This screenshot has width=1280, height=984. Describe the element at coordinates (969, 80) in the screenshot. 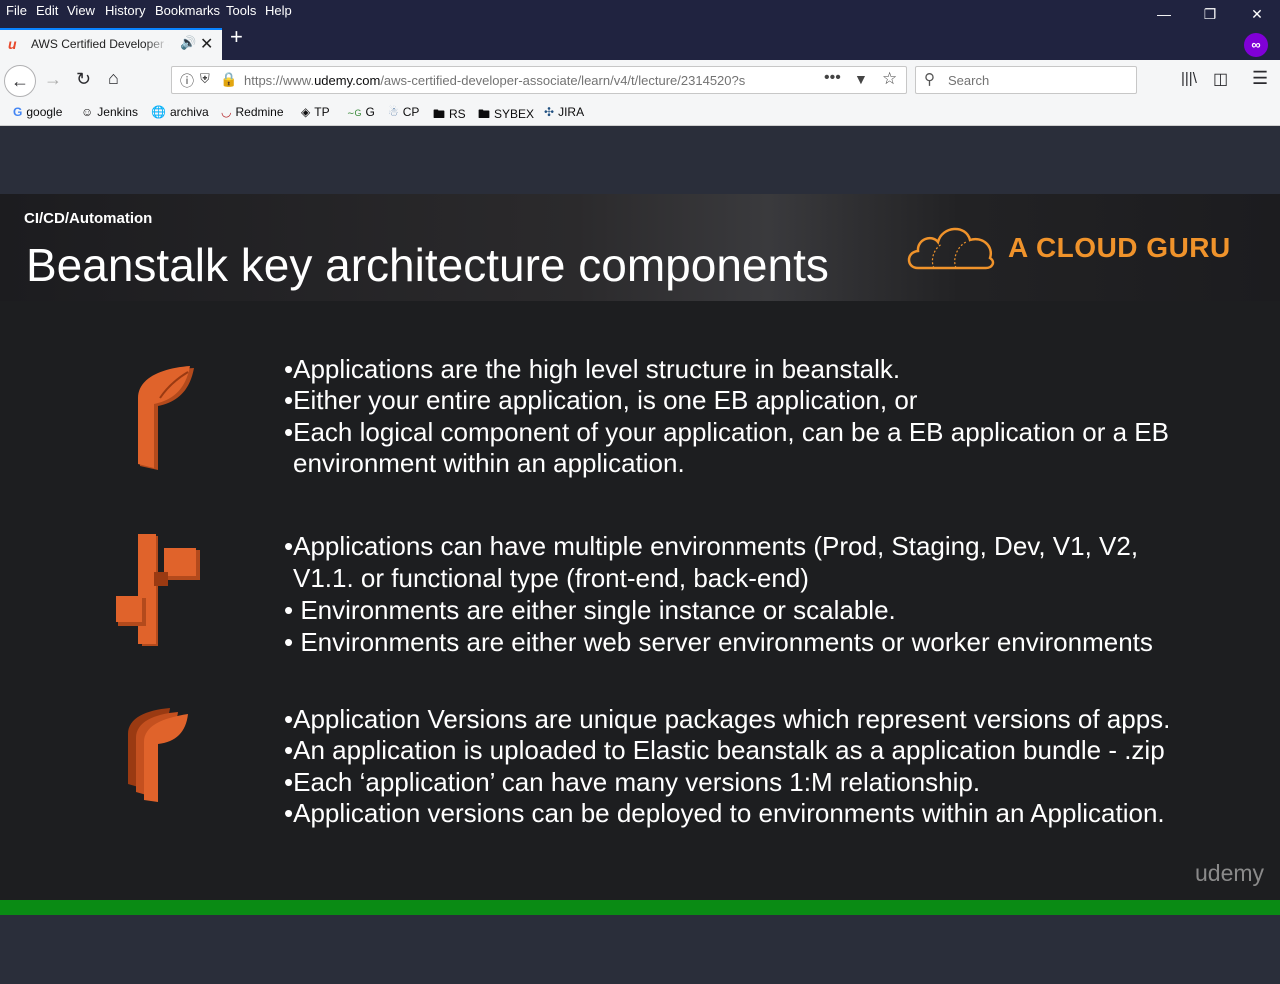

I see `search-placeholder: Search` at that location.